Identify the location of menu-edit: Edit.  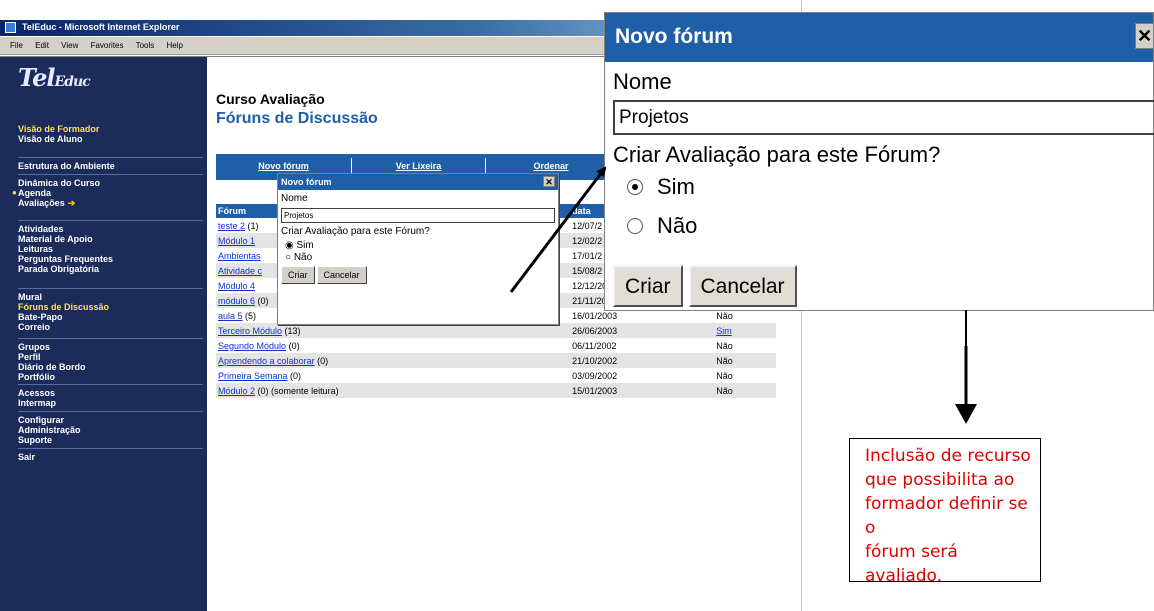
(42, 45).